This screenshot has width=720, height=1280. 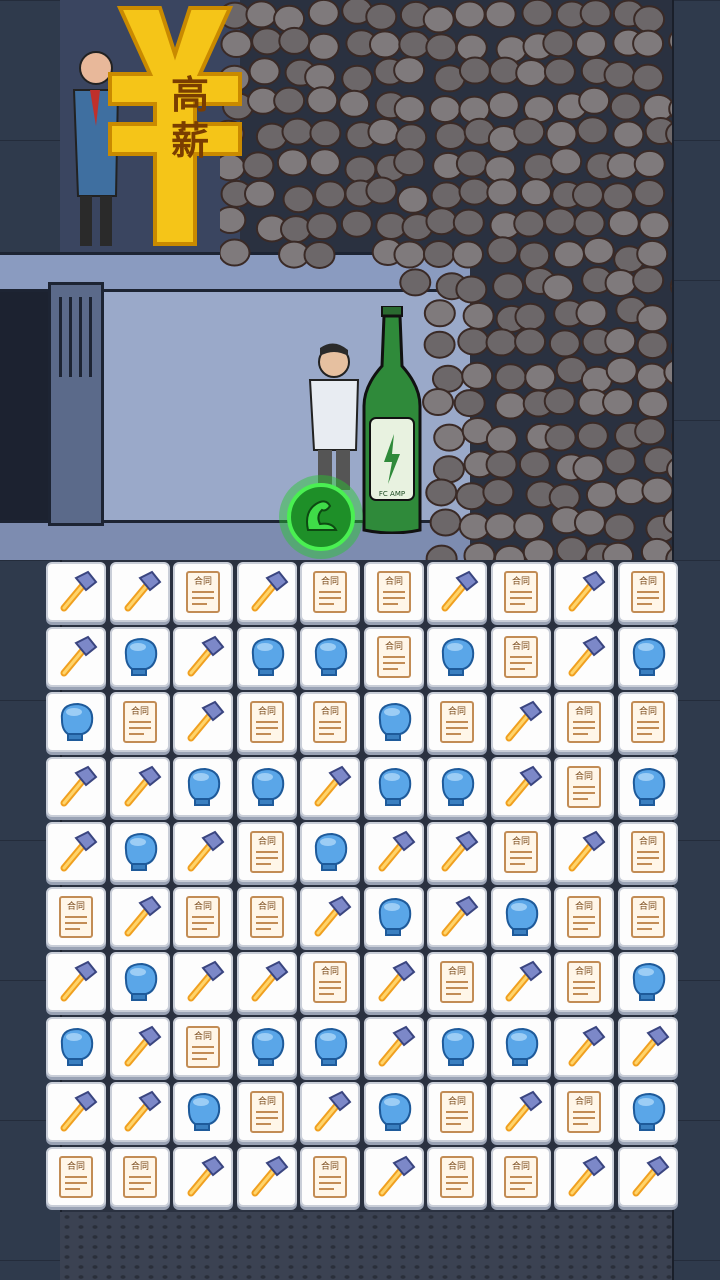 I want to click on strength-power-button, so click(x=321, y=516).